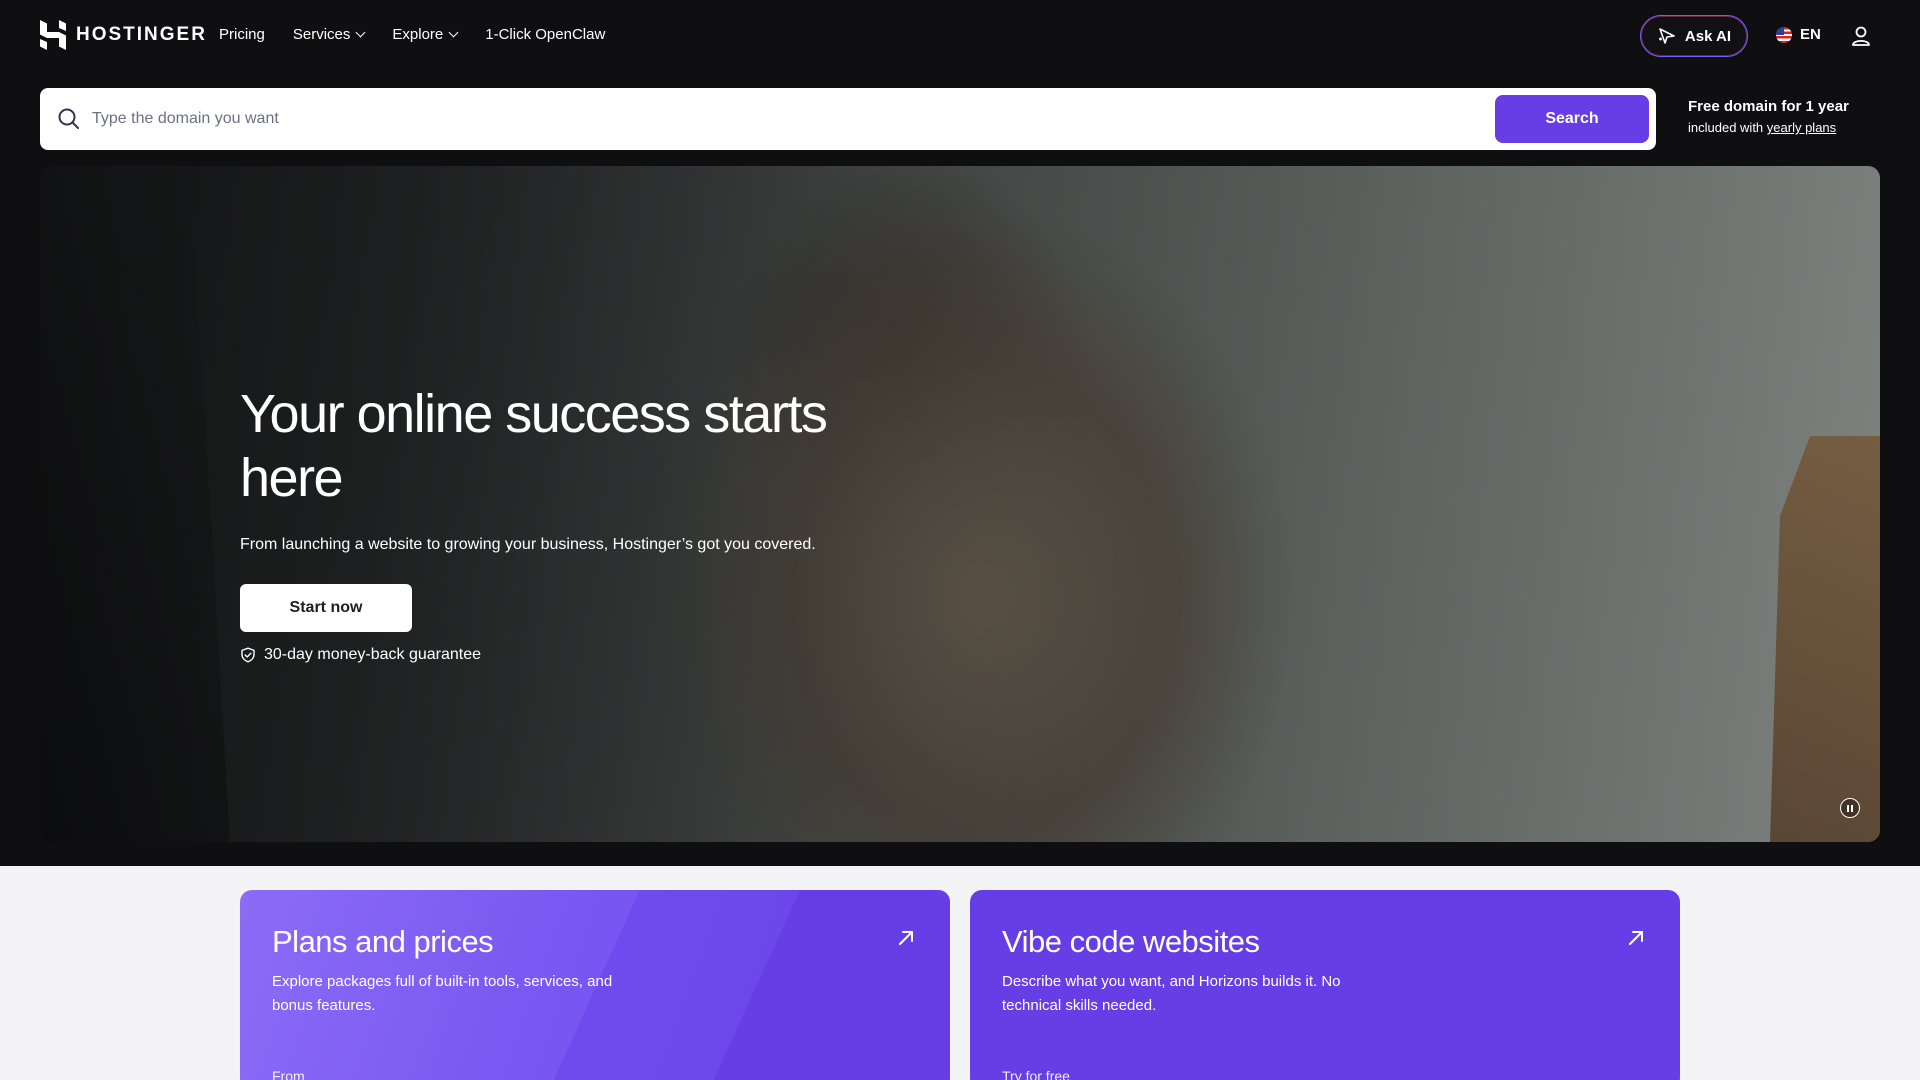 This screenshot has height=1080, width=1920. What do you see at coordinates (534, 446) in the screenshot?
I see `hero-title: Your online success starts here` at bounding box center [534, 446].